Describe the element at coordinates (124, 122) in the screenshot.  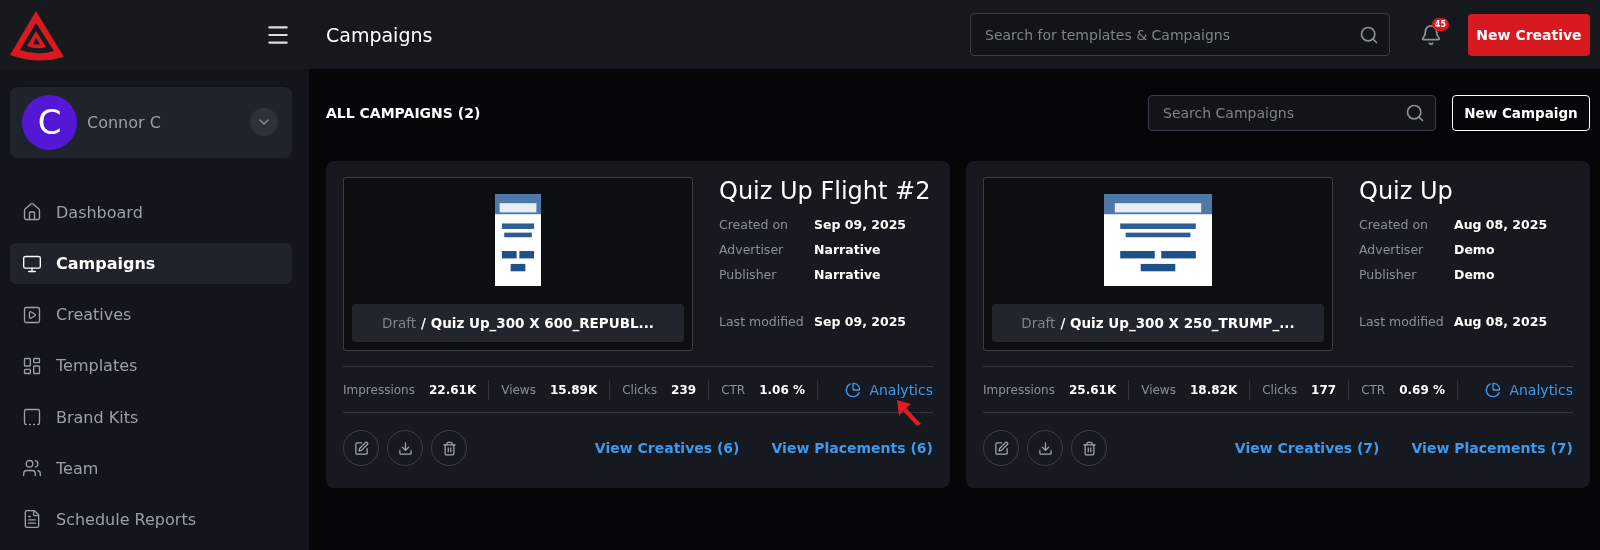
I see `user-name: Connor C` at that location.